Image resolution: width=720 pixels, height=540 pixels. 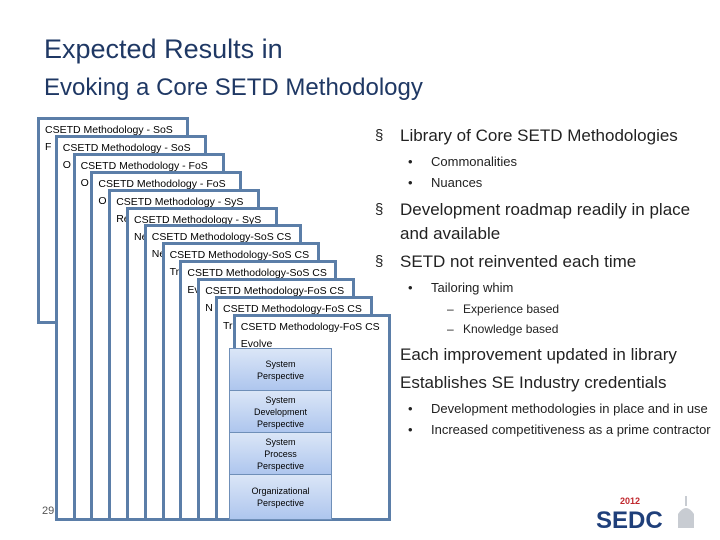 I want to click on sub-sub-bullet: Experience based, so click(x=545, y=309).